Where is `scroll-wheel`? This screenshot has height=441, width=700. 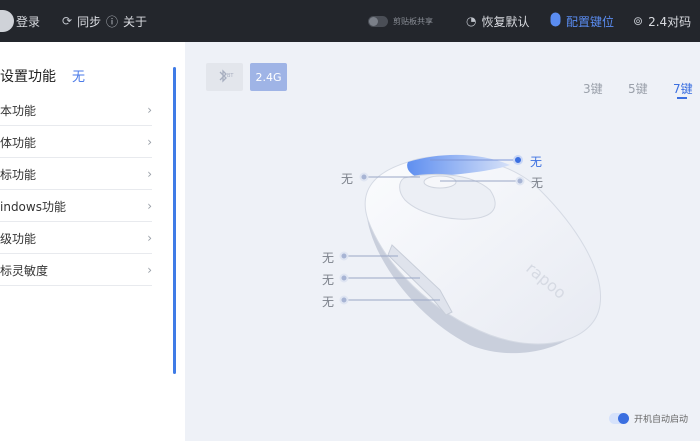 scroll-wheel is located at coordinates (440, 182).